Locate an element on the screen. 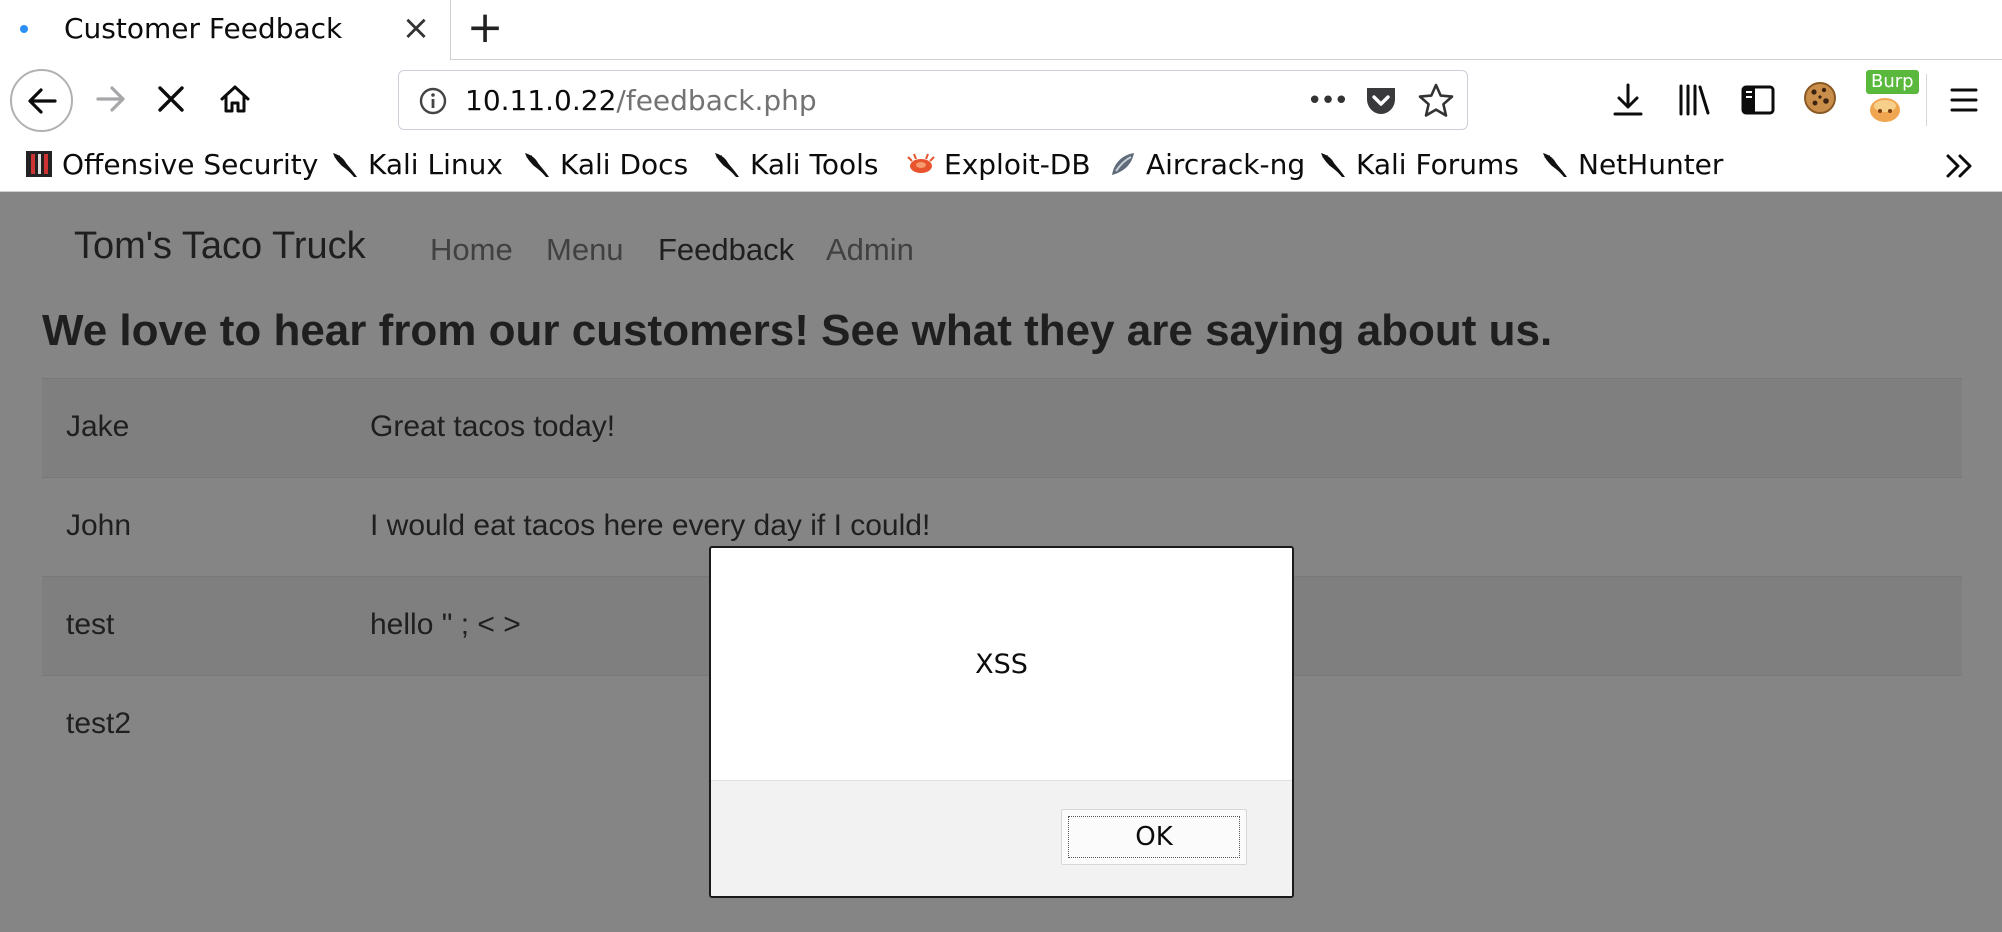 This screenshot has height=932, width=2002. toolbar-divider is located at coordinates (1926, 100).